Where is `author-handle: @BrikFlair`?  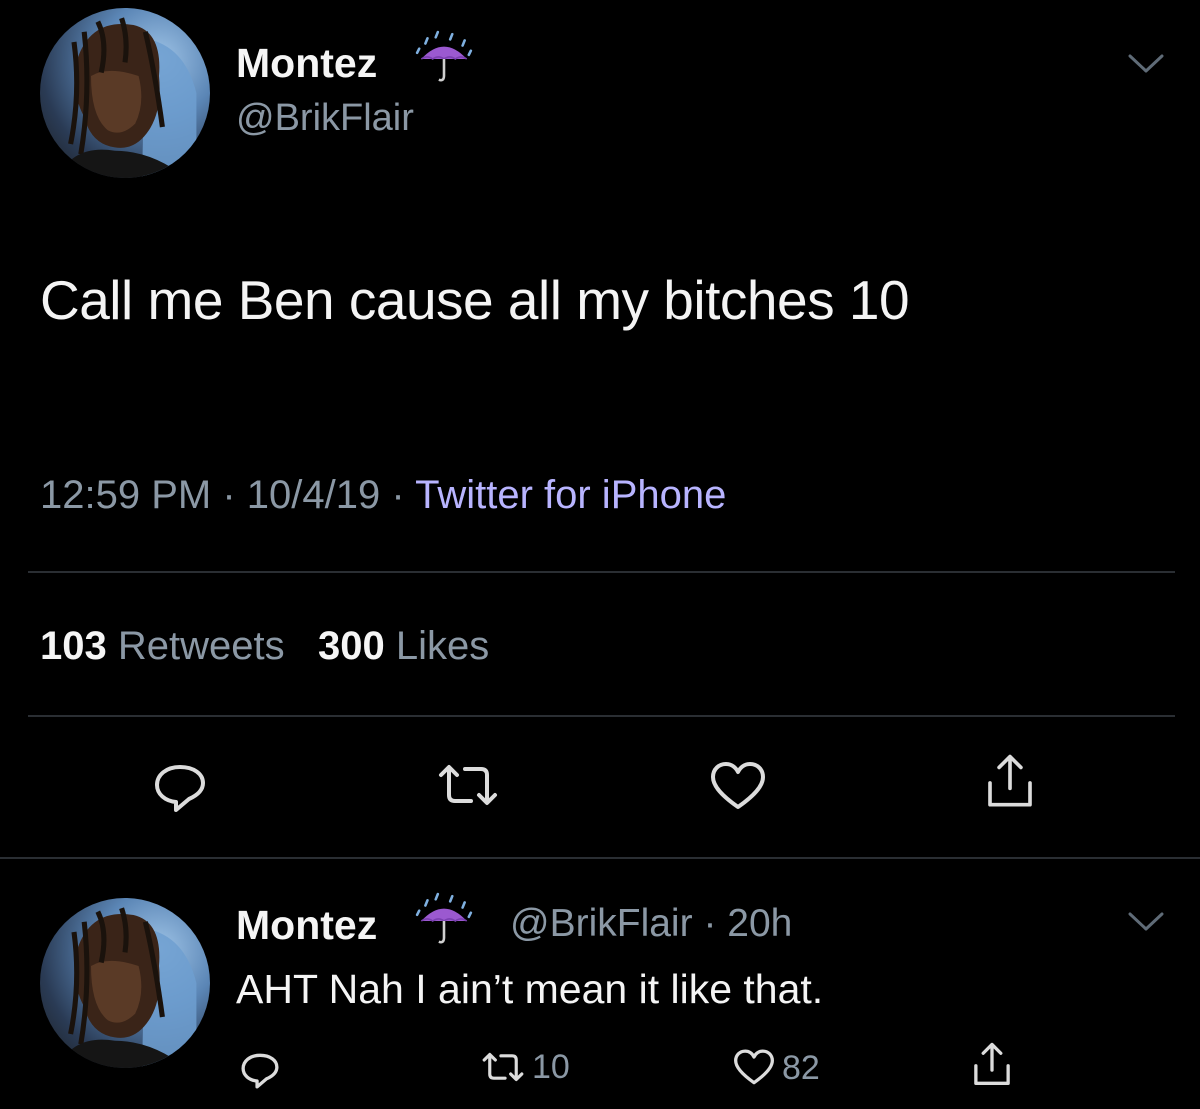 author-handle: @BrikFlair is located at coordinates (325, 118).